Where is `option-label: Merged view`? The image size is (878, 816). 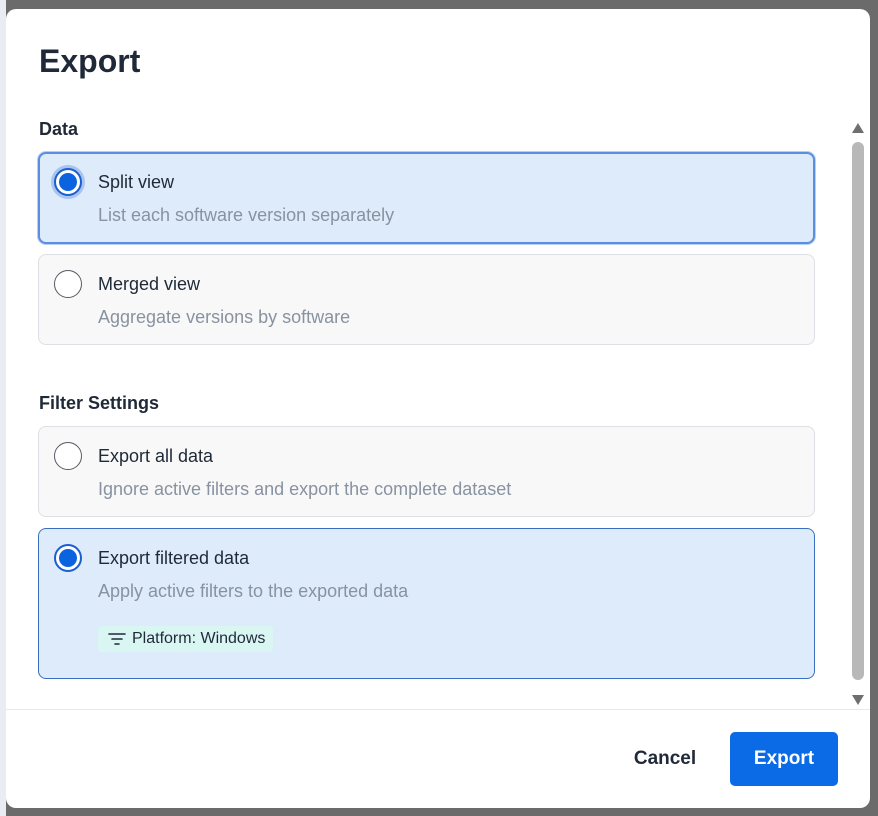
option-label: Merged view is located at coordinates (149, 284).